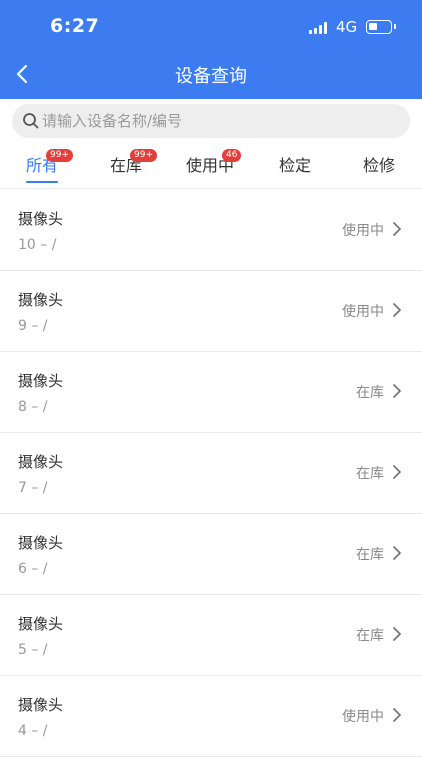  I want to click on filter-tabs: 所有 99+ 在库 99+ 使用中 46 检定 检修, so click(211, 167).